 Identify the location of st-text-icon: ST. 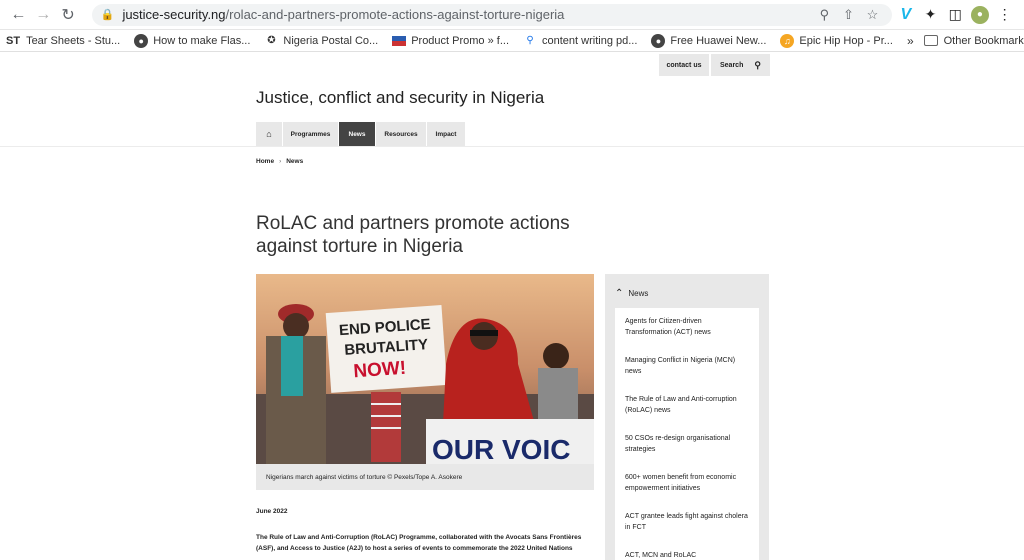
(13, 40).